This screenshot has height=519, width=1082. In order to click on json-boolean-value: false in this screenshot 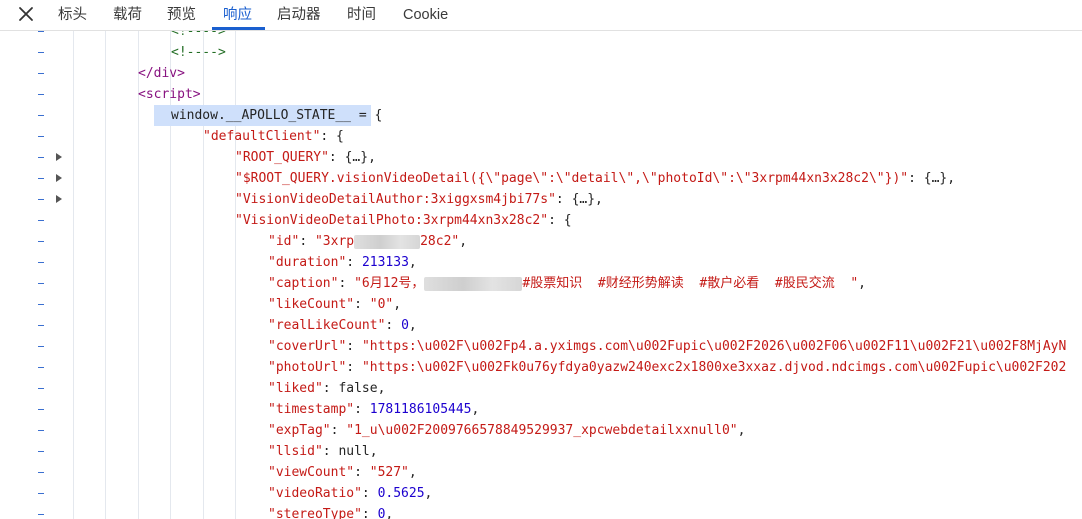, I will do `click(358, 388)`.